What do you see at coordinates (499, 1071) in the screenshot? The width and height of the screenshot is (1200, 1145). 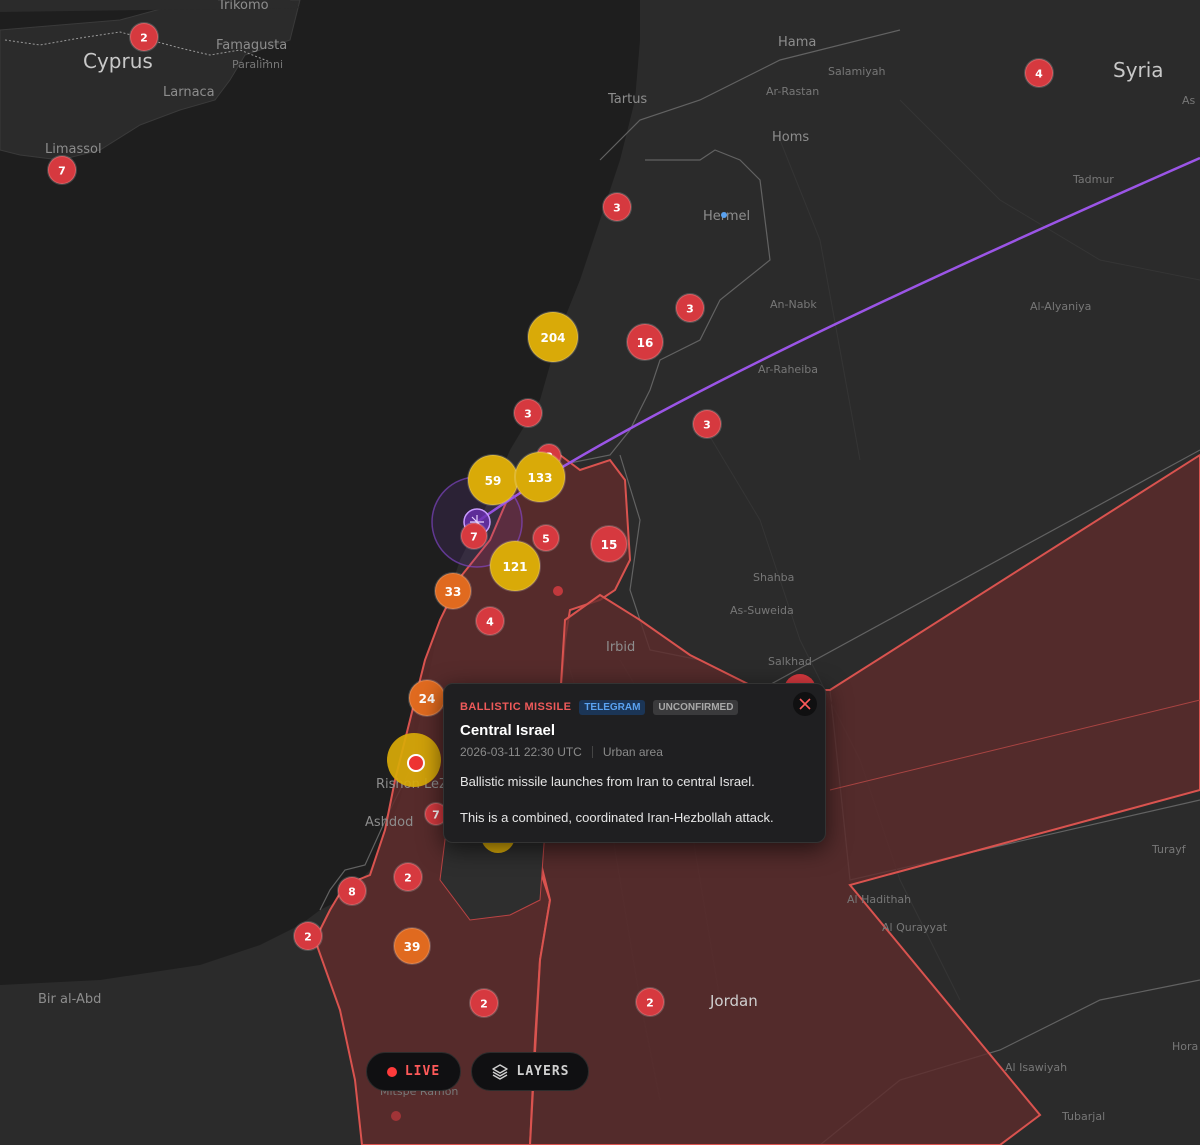 I see `layers-icon` at bounding box center [499, 1071].